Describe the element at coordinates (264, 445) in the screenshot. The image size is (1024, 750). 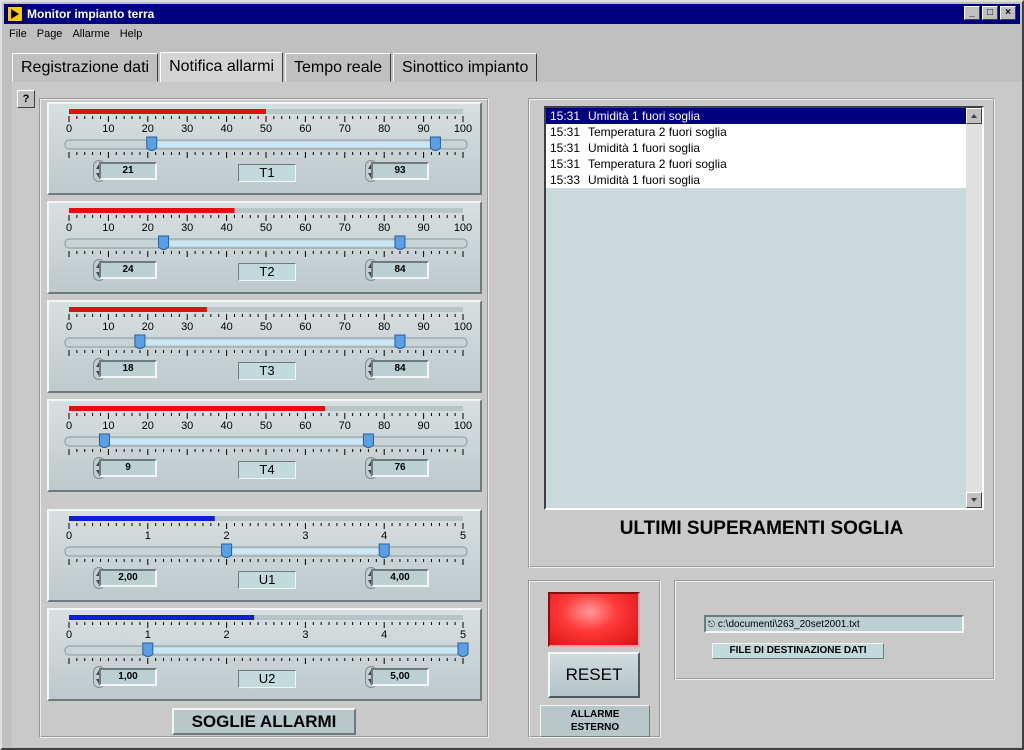
I see `slider-panel-t4: 0 10 20 30 40 50 60 70 80 90 100 9 T4 76` at that location.